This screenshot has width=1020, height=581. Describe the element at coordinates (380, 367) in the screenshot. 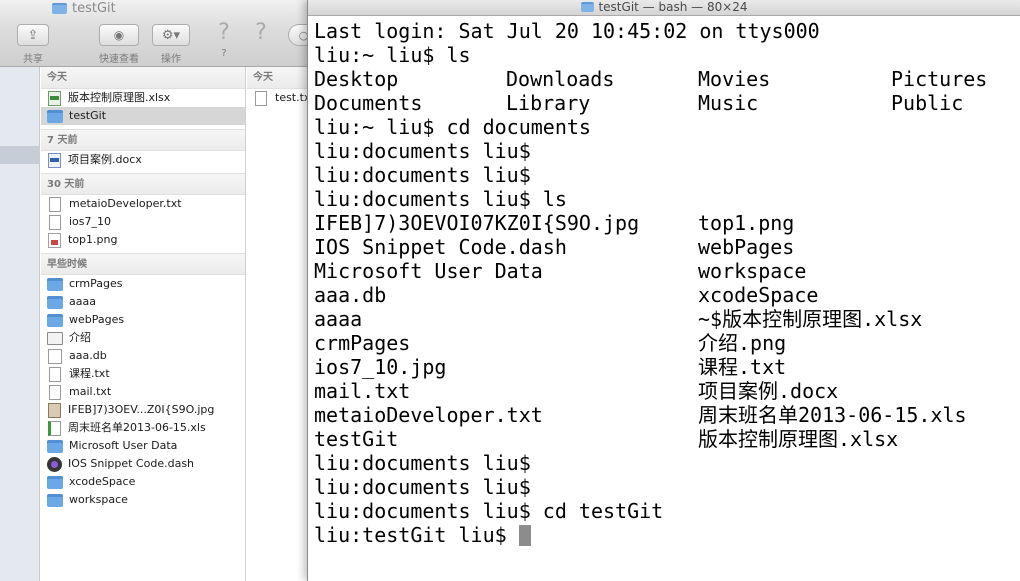

I see `terminal-listing-cell: ios7_10.jpg` at that location.